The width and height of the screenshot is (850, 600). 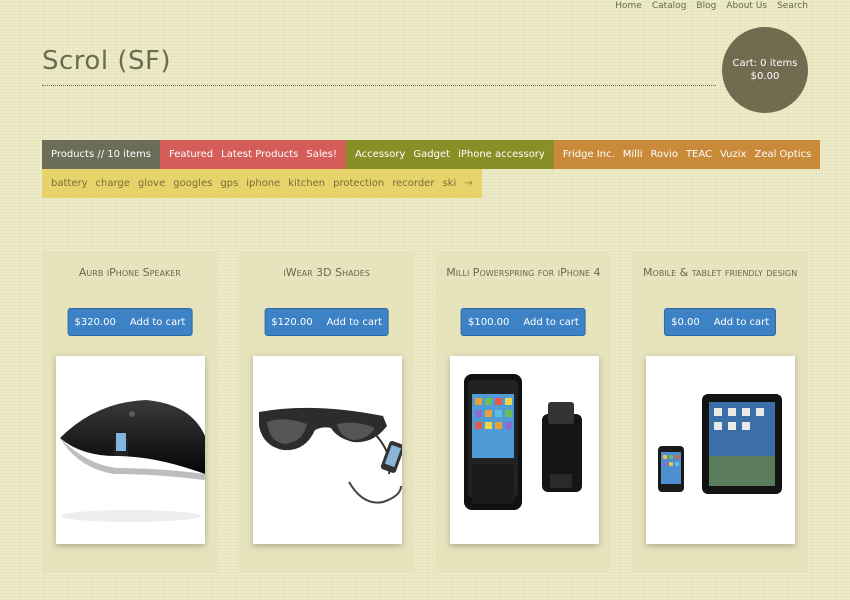 What do you see at coordinates (628, 6) in the screenshot?
I see `nav-home: Home` at bounding box center [628, 6].